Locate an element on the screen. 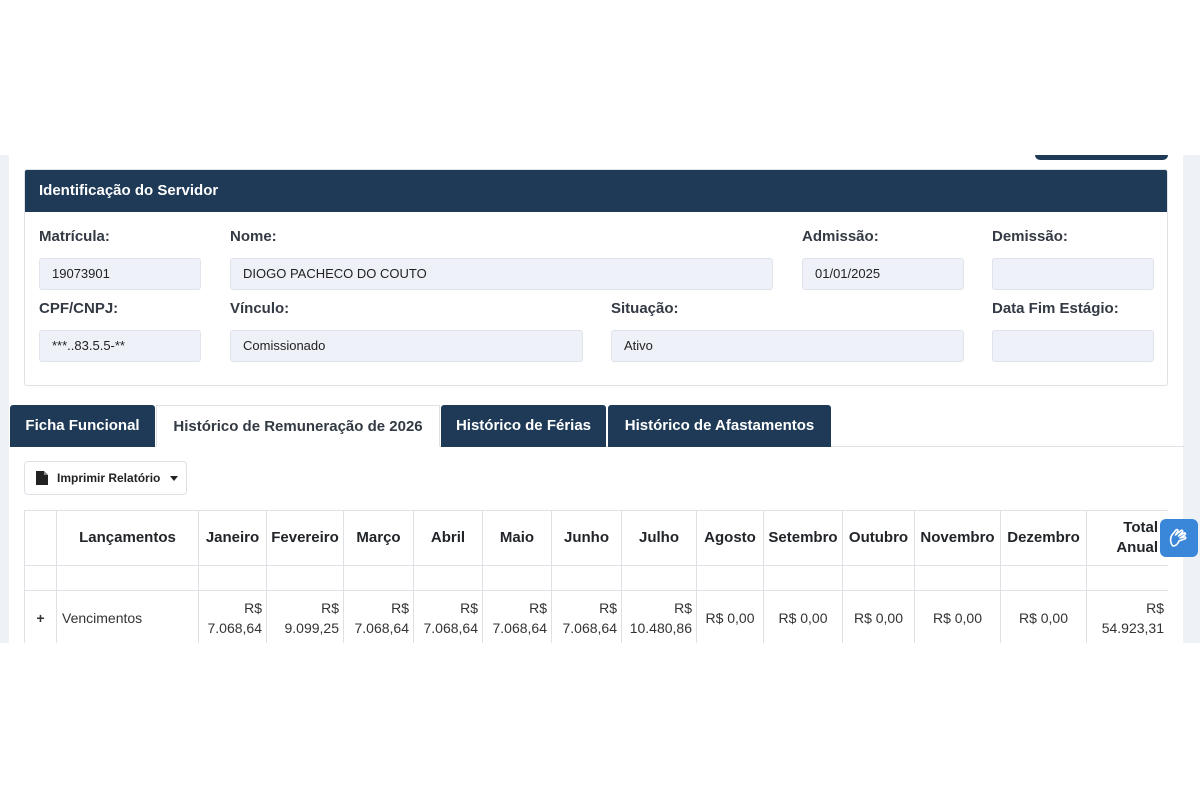  caret-down-icon is located at coordinates (174, 478).